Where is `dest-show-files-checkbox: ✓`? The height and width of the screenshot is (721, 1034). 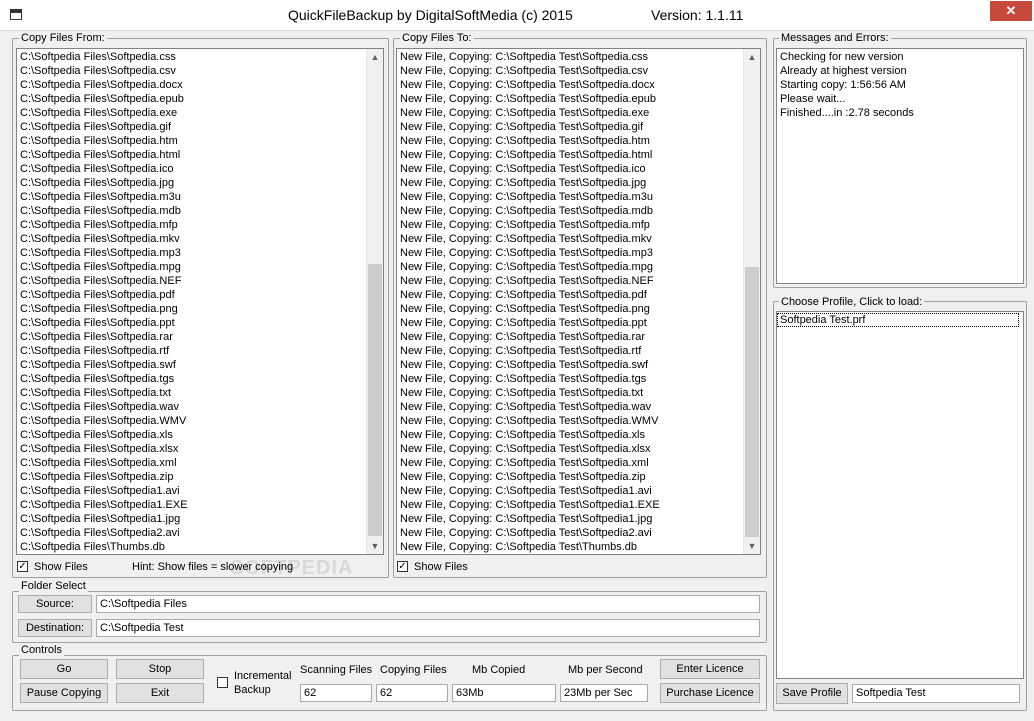
dest-show-files-checkbox: ✓ is located at coordinates (402, 566).